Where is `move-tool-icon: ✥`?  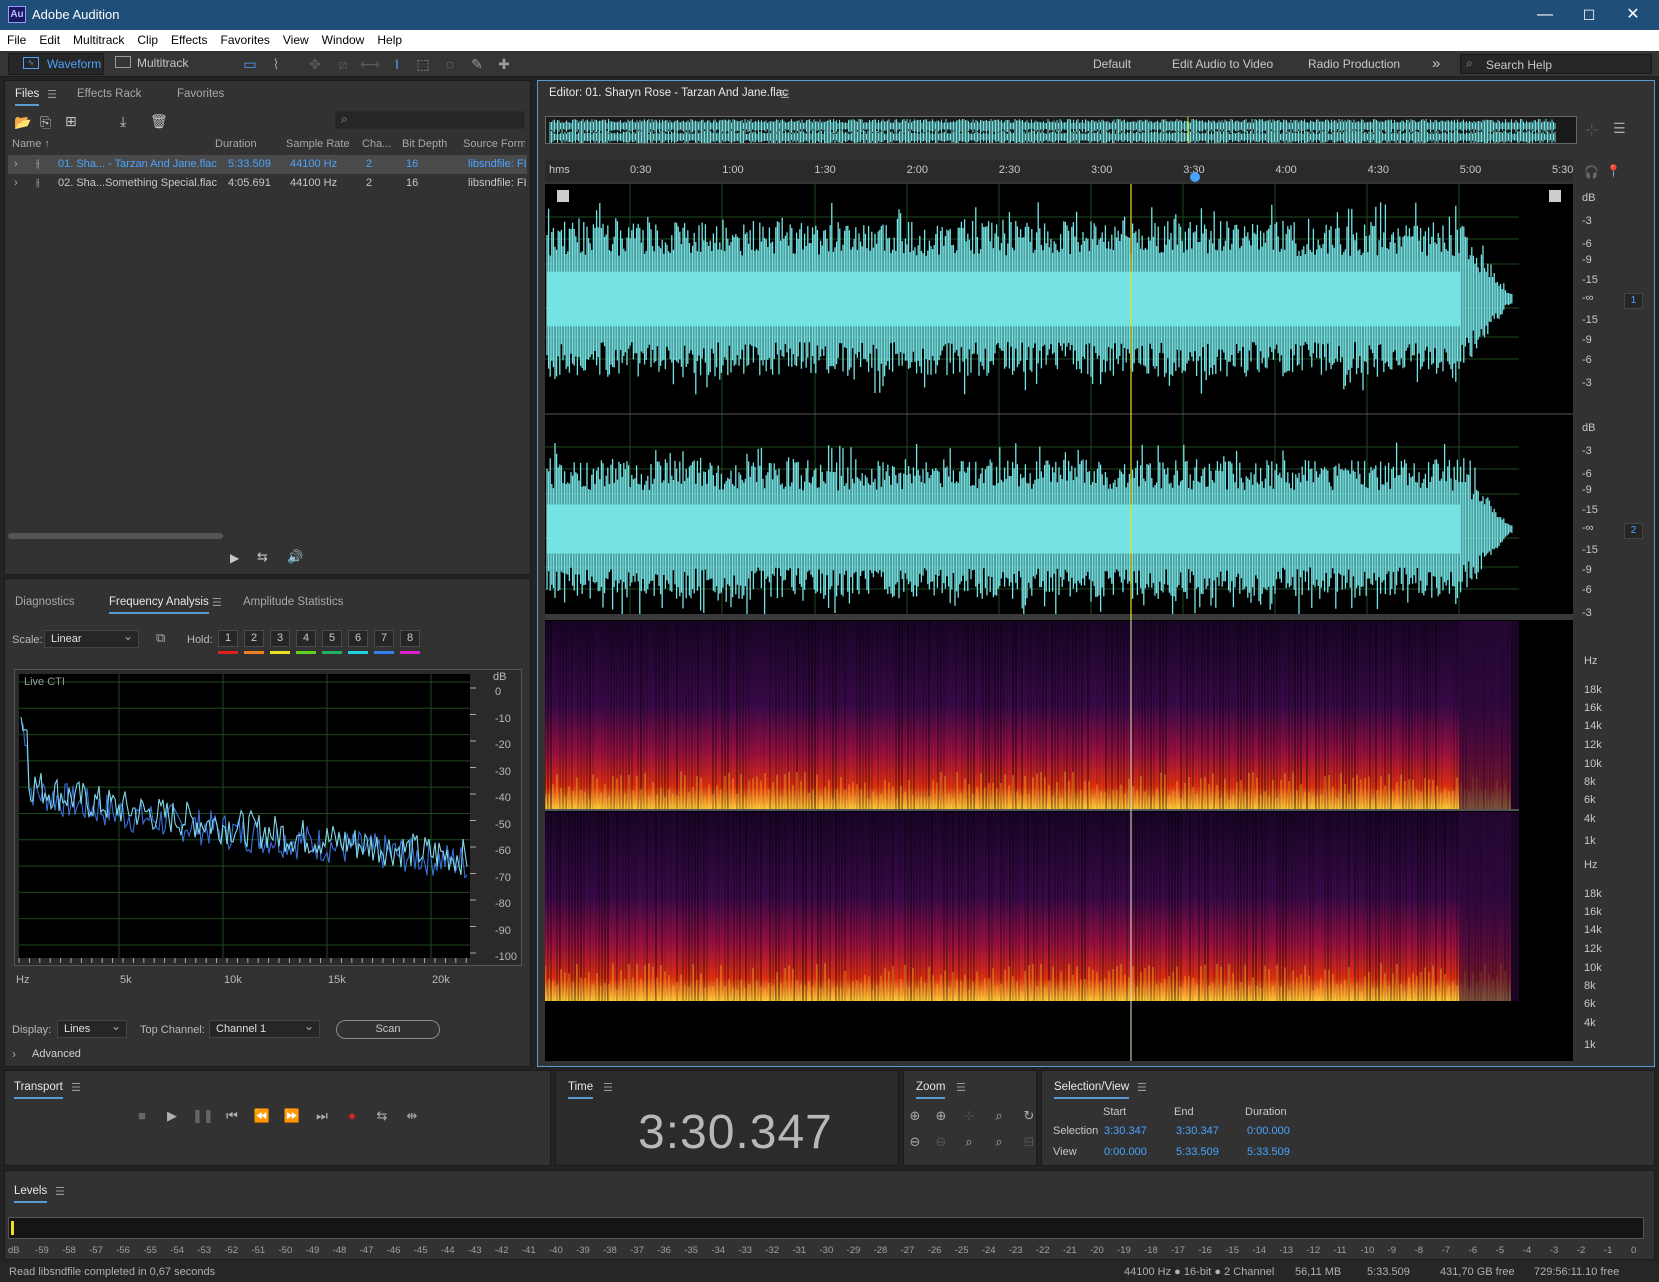
move-tool-icon: ✥ is located at coordinates (315, 64).